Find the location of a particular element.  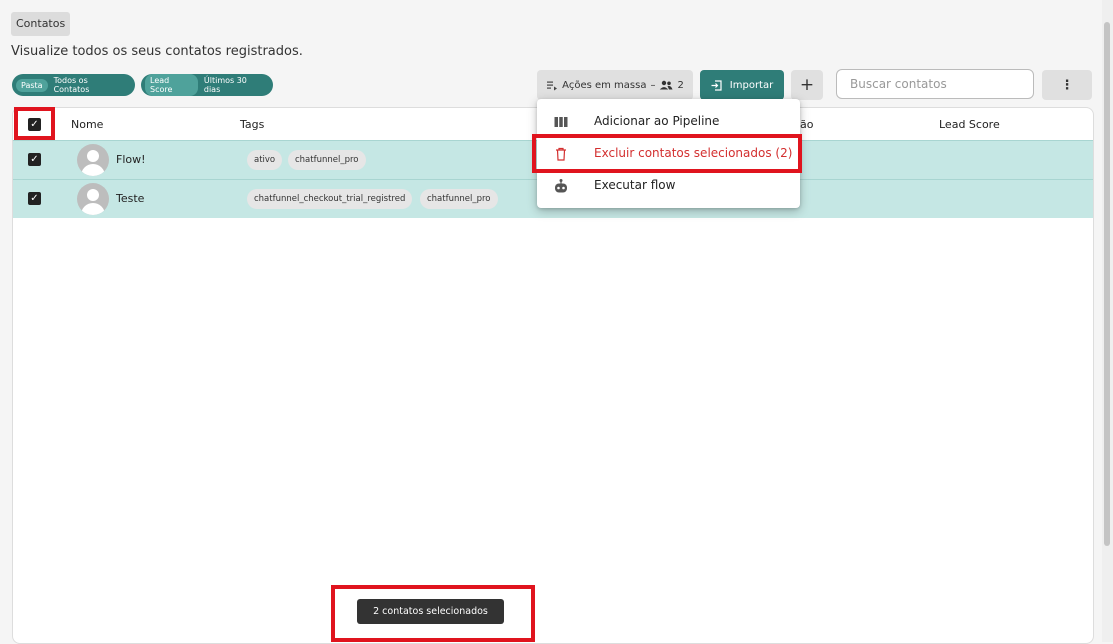

scrollbar-thumb is located at coordinates (1107, 284).